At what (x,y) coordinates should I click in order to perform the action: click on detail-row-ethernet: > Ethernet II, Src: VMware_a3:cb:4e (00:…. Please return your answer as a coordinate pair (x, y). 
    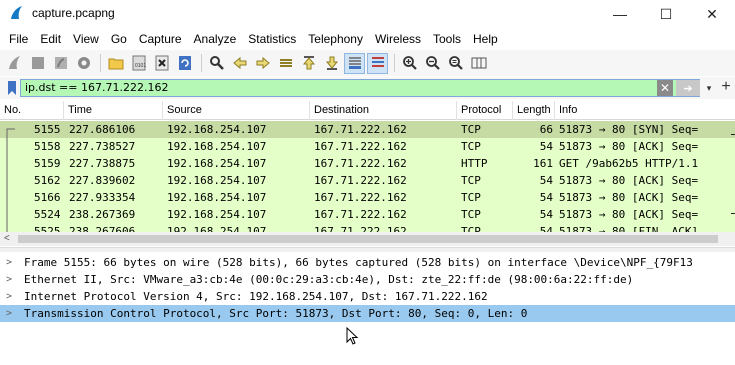
    Looking at the image, I should click on (367, 279).